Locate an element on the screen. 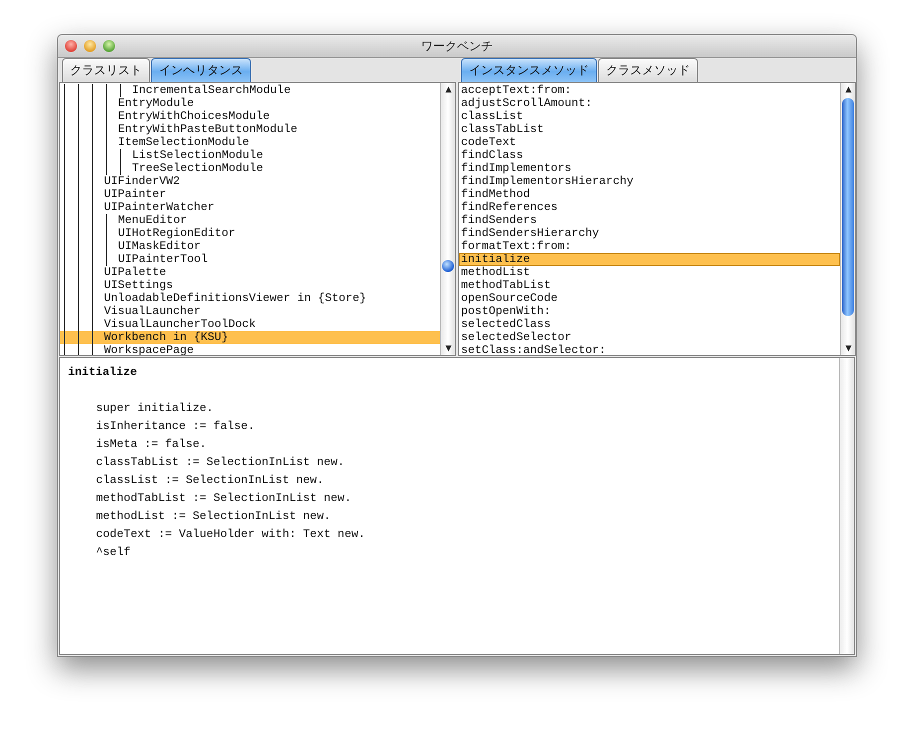  tree-row: TreeSelectionModule is located at coordinates (250, 168).